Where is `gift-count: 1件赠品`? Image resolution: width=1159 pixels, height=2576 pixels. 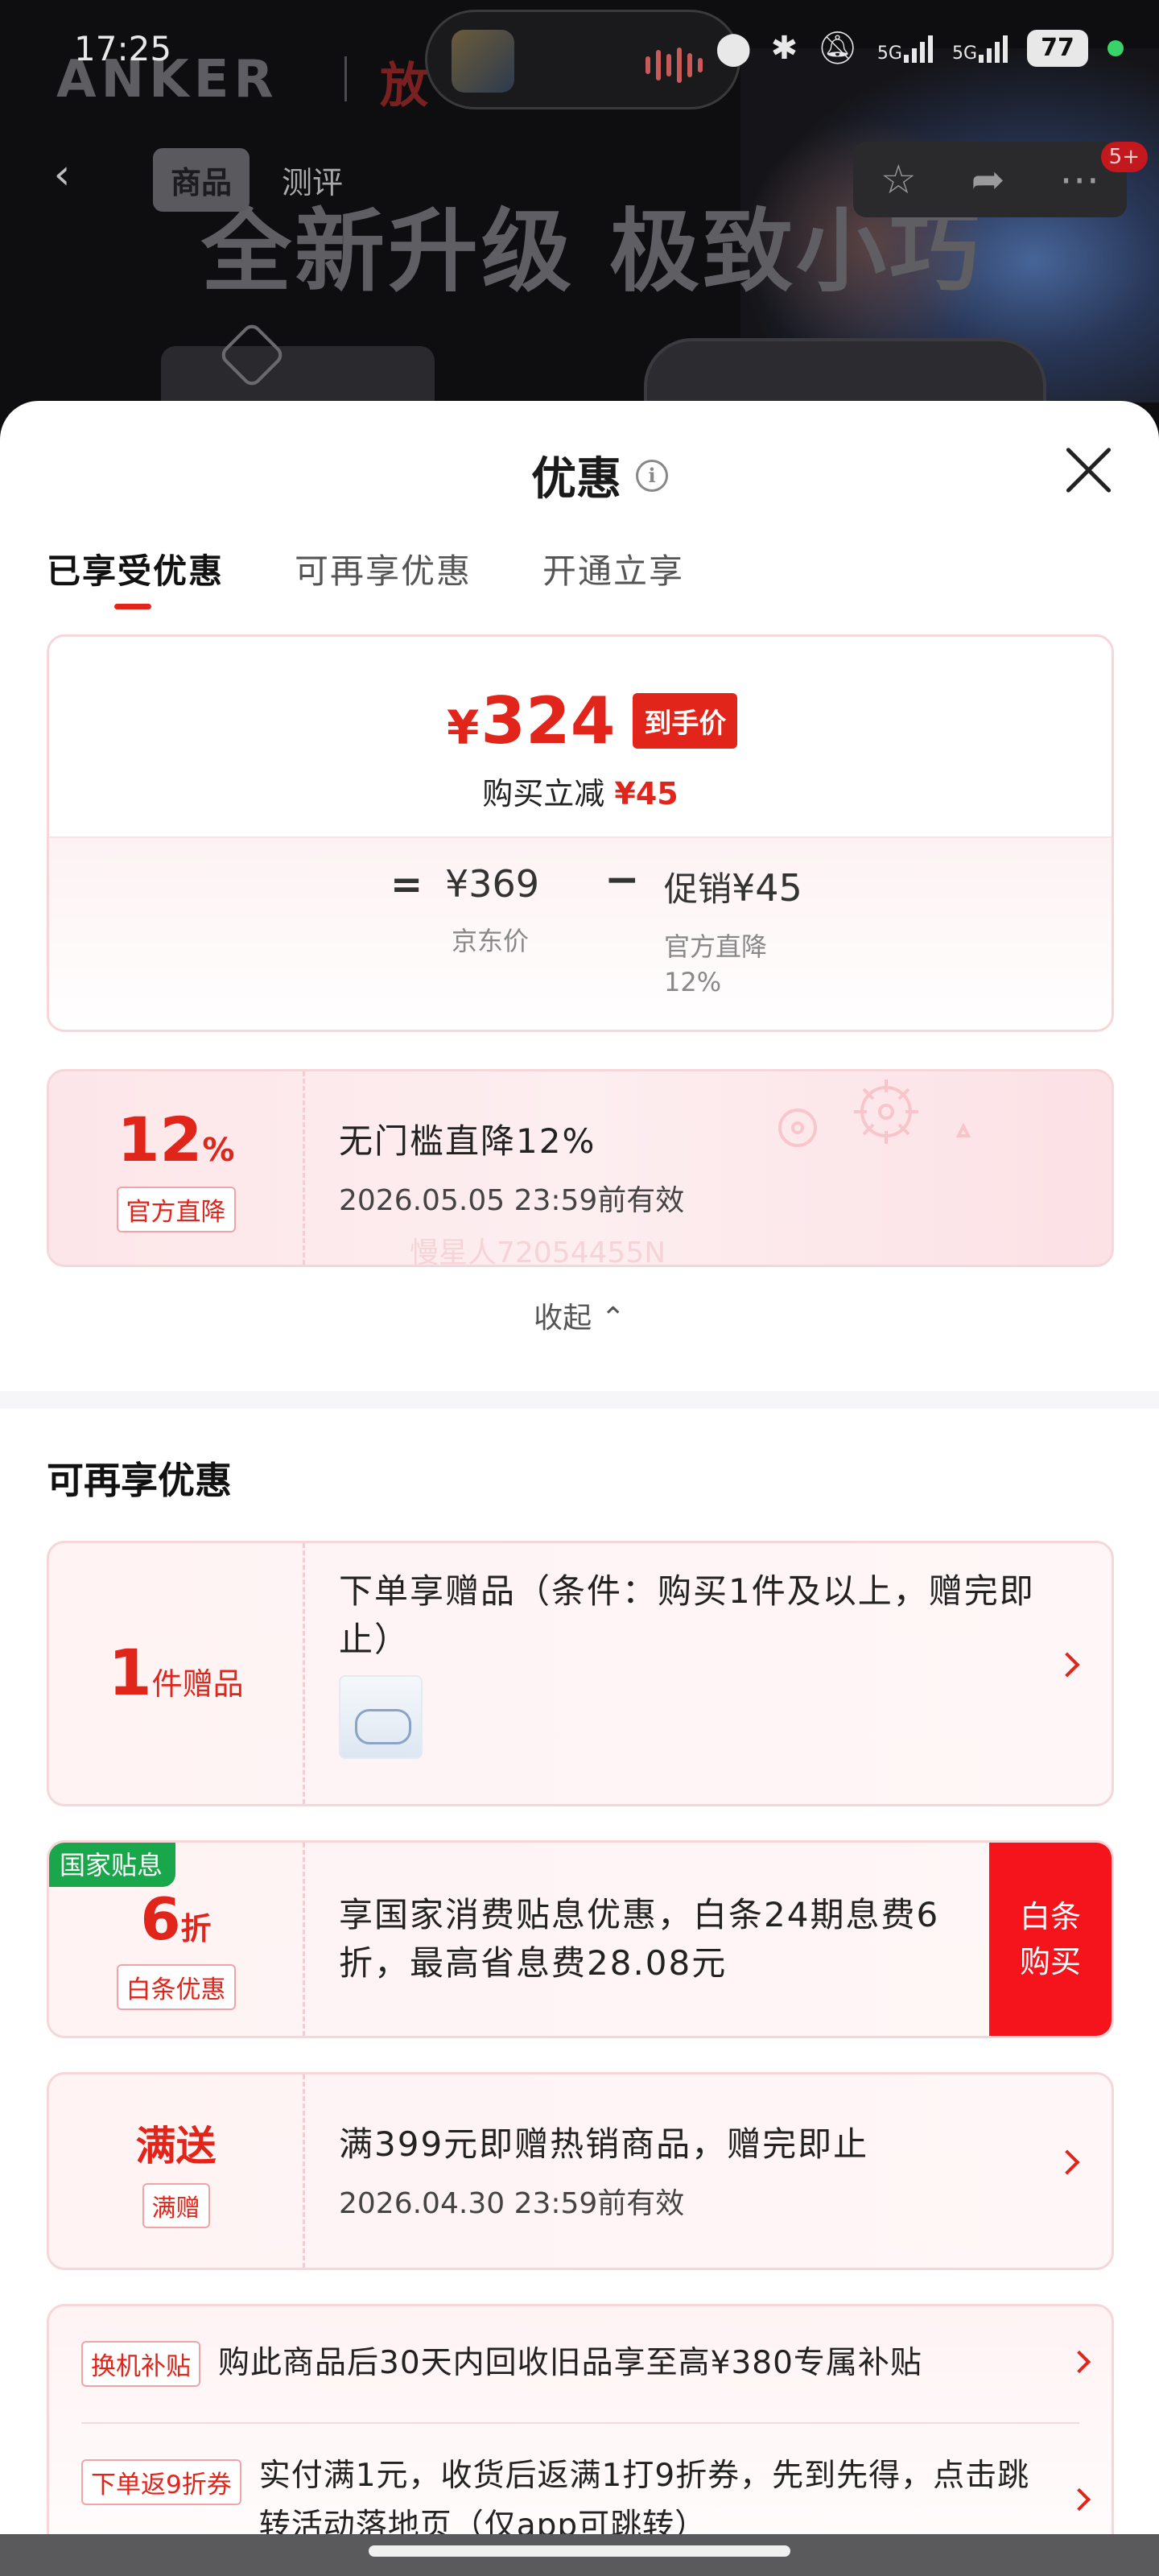
gift-count: 1件赠品 is located at coordinates (175, 1673).